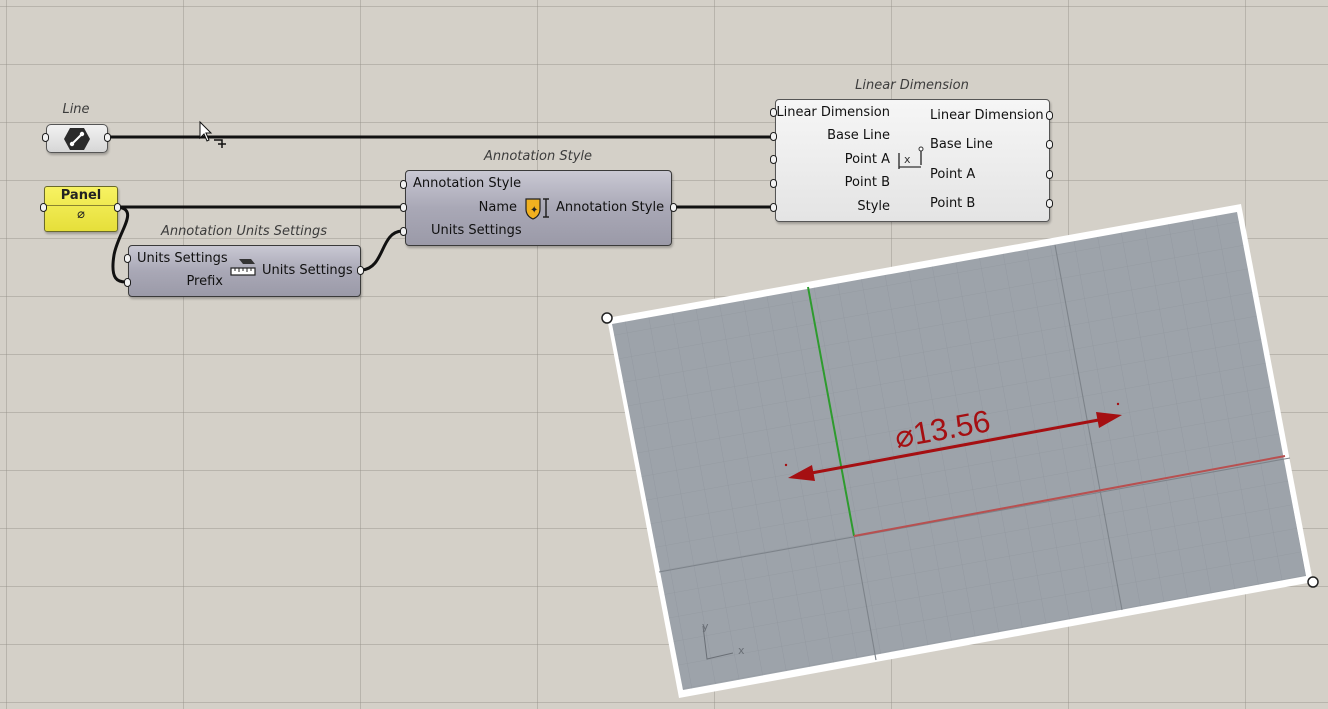  What do you see at coordinates (1313, 582) in the screenshot?
I see `viewport-corner-handle-bottom-right` at bounding box center [1313, 582].